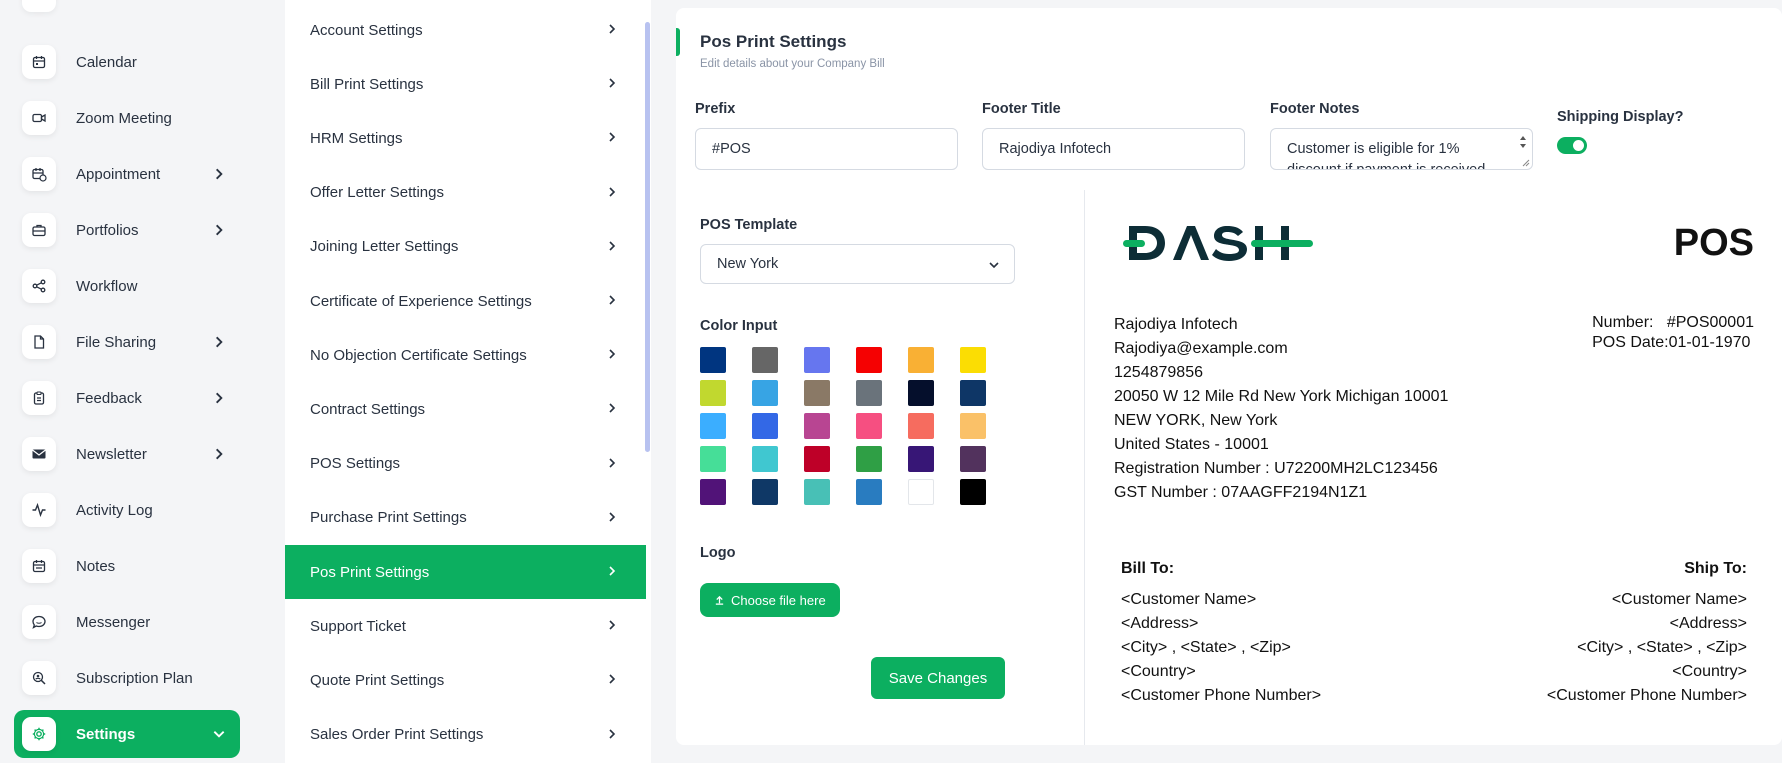 The height and width of the screenshot is (763, 1782). I want to click on nav-item-notes: Notes, so click(127, 566).